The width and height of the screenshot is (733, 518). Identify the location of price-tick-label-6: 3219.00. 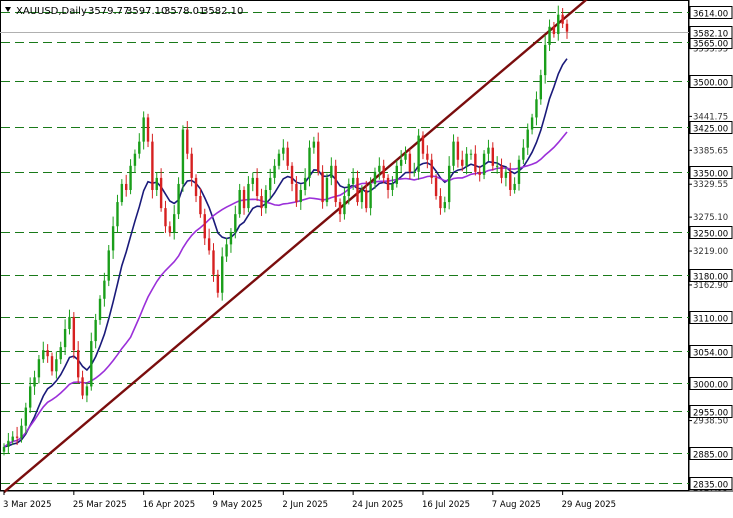
(710, 252).